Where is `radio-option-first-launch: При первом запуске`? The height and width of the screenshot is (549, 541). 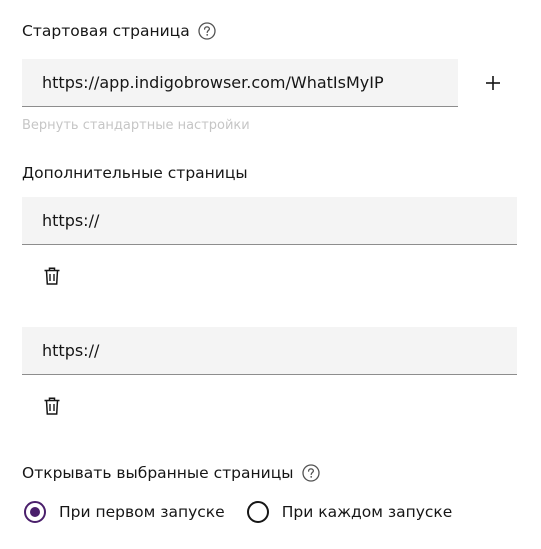
radio-option-first-launch: При первом запуске is located at coordinates (124, 512).